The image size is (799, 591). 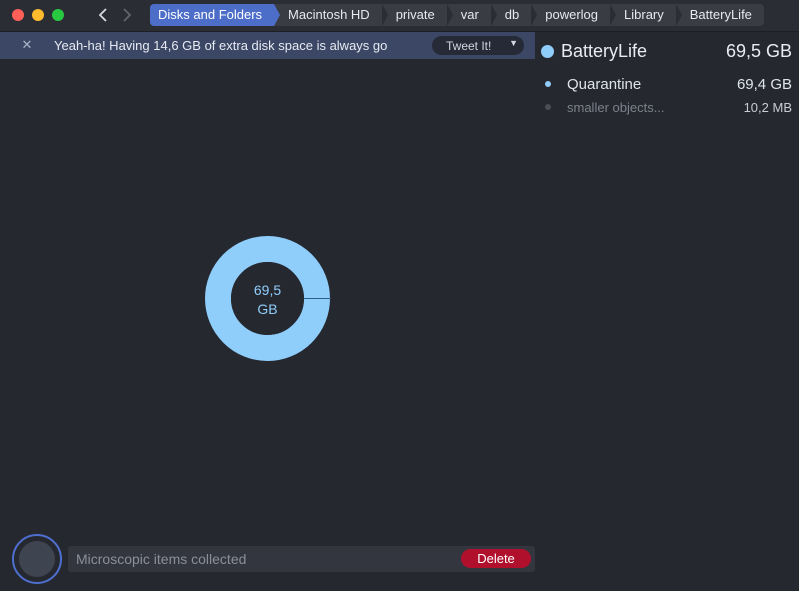 What do you see at coordinates (472, 15) in the screenshot?
I see `breadcrumb-item-var: var` at bounding box center [472, 15].